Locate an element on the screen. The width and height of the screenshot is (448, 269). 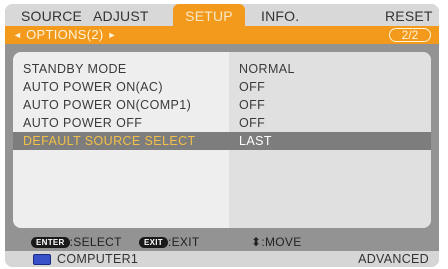
enter-hint: ENTER:SELECT is located at coordinates (76, 242).